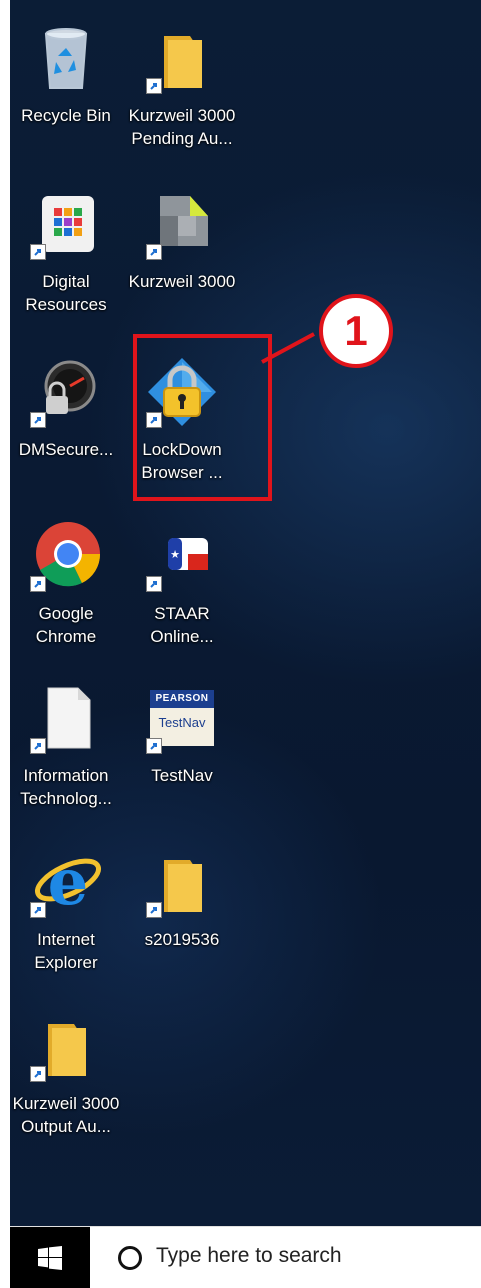 The image size is (481, 1288). I want to click on annotation-connector-line, so click(288, 348).